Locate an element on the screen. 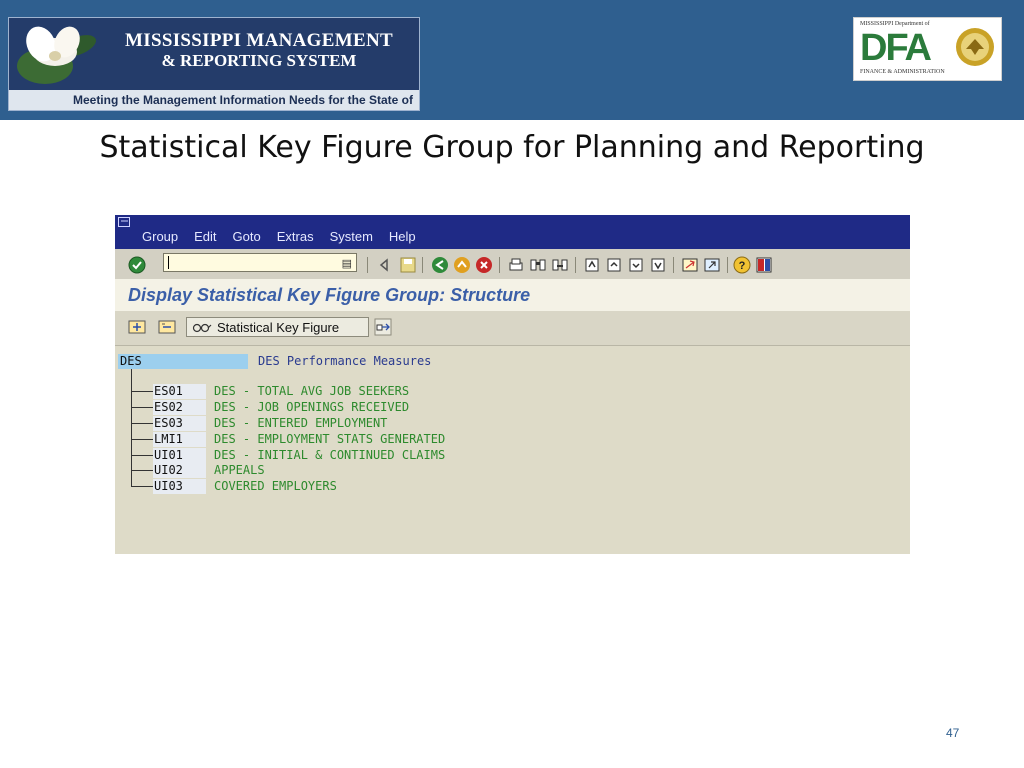 The image size is (1024, 768). standard-toolbar: ▤ ? is located at coordinates (512, 264).